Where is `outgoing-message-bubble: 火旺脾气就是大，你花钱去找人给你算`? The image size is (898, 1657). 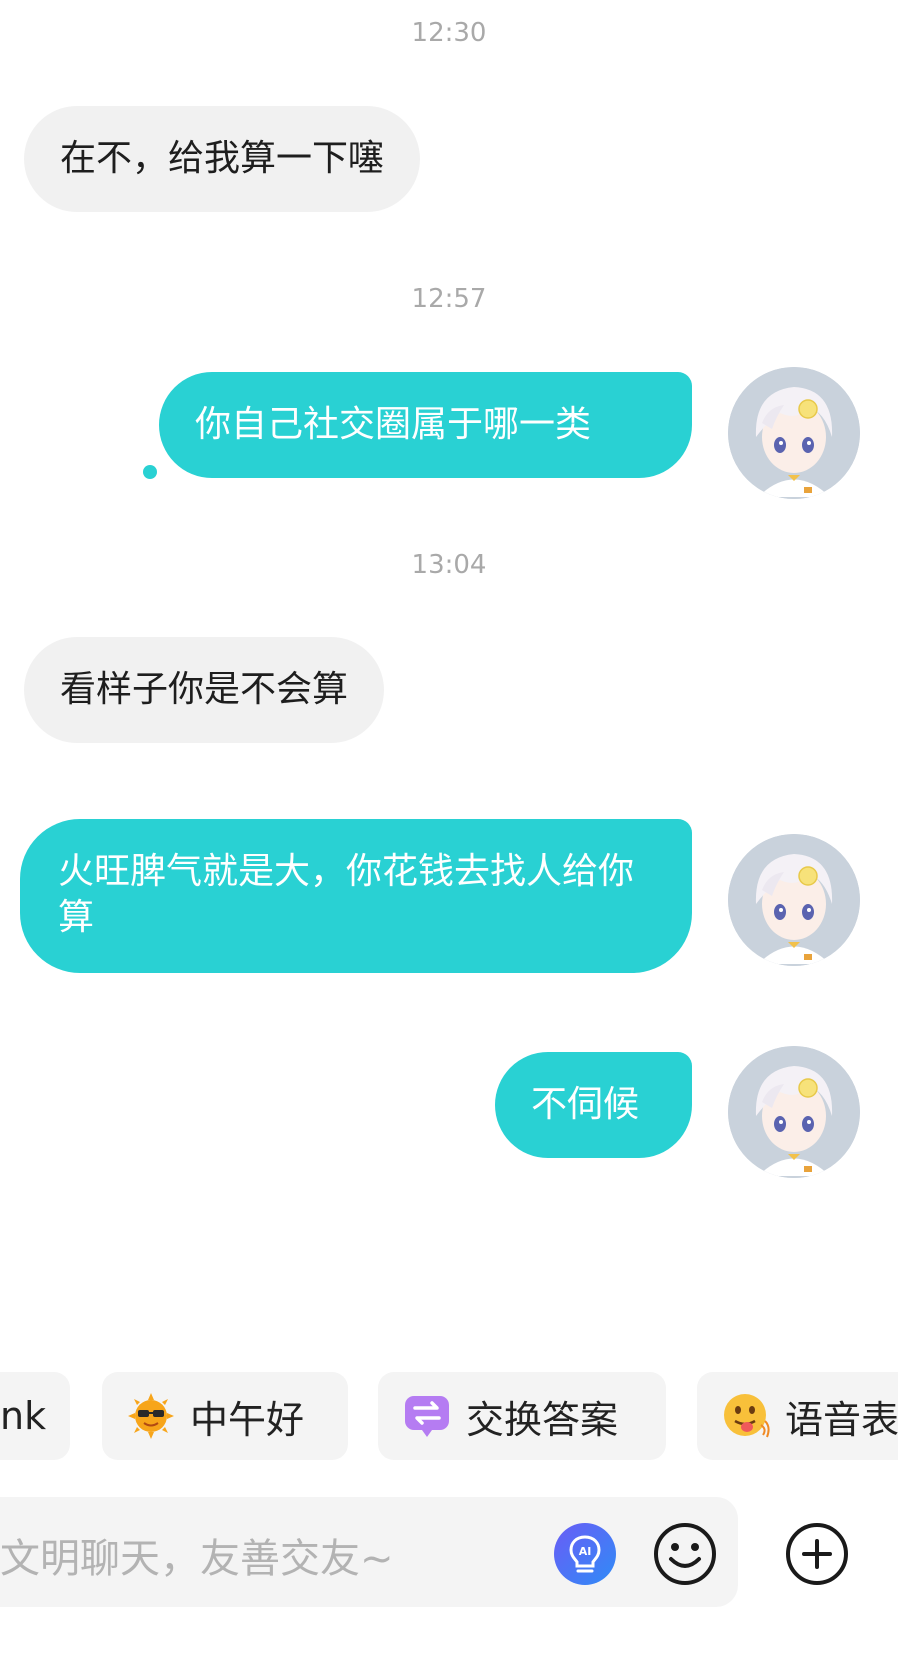
outgoing-message-bubble: 火旺脾气就是大，你花钱去找人给你算 is located at coordinates (356, 896).